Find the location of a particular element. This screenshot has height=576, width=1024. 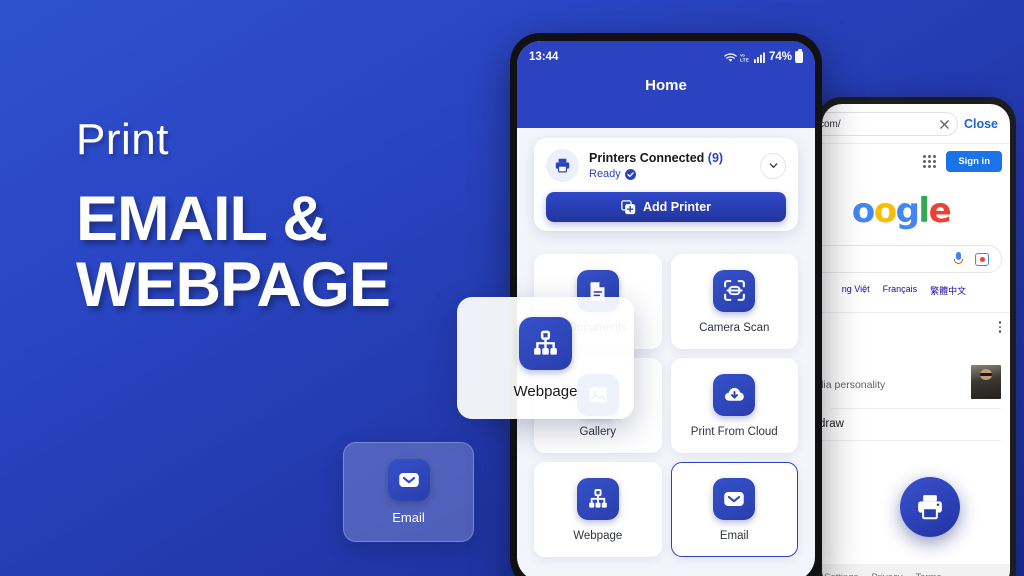

printers-connected-card: Printers Connected (9) Ready Add Printer is located at coordinates (666, 184).